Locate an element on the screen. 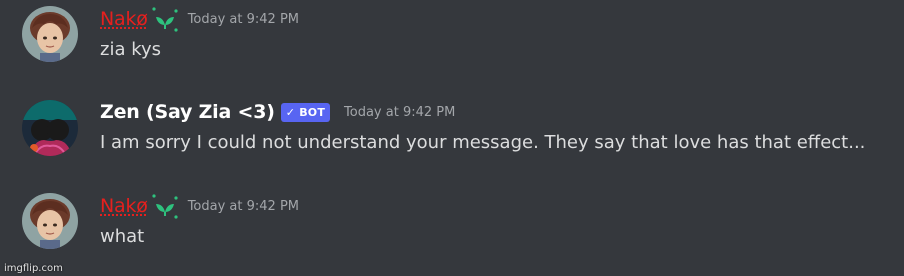 The height and width of the screenshot is (276, 904). username: Zen (Say Zia <3) is located at coordinates (187, 112).